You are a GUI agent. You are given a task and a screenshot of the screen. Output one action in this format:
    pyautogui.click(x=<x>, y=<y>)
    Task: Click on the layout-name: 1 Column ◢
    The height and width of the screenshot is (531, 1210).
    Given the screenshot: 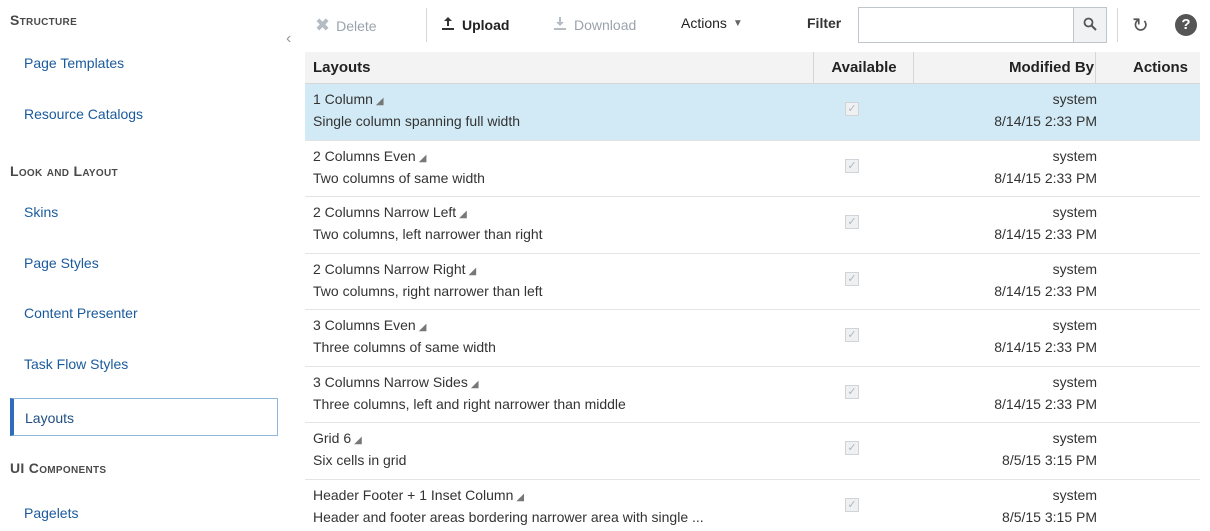 What is the action you would take?
    pyautogui.click(x=348, y=99)
    